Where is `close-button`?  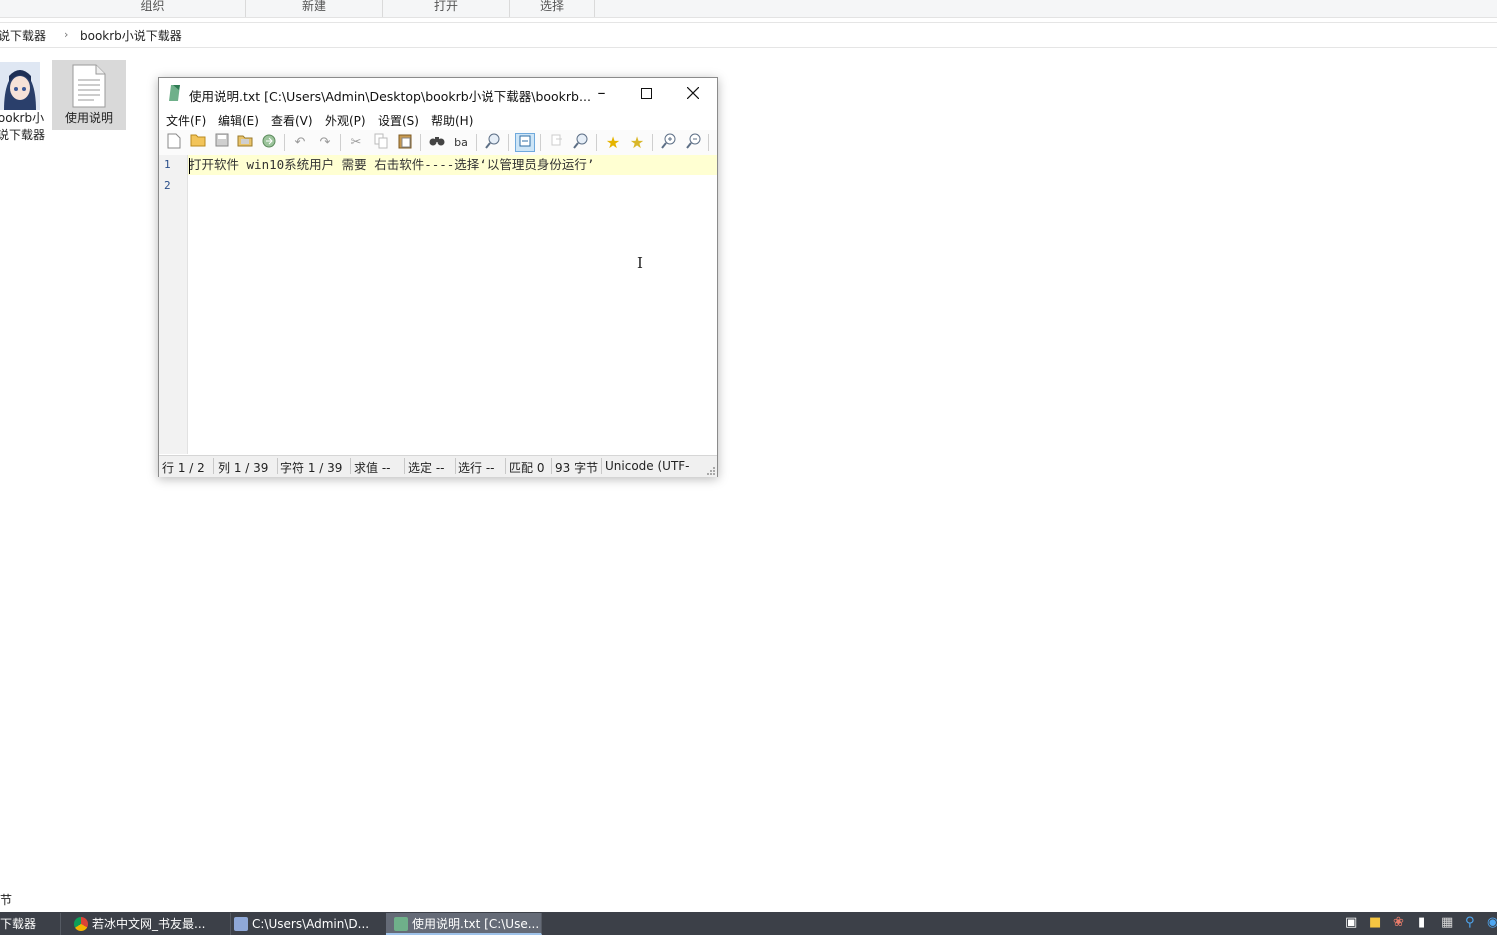
close-button is located at coordinates (692, 93).